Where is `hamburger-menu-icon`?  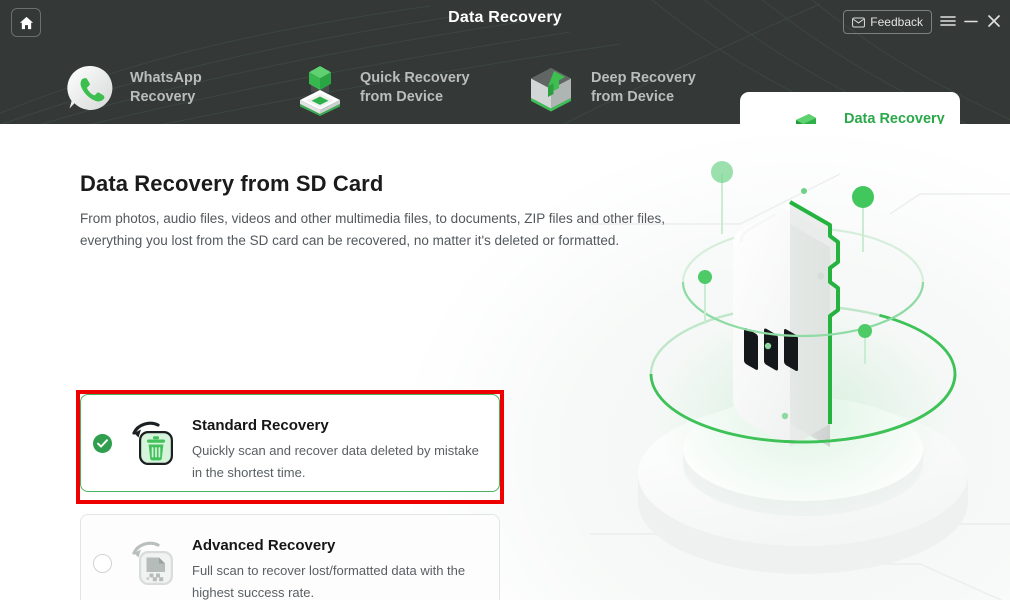
hamburger-menu-icon is located at coordinates (948, 21).